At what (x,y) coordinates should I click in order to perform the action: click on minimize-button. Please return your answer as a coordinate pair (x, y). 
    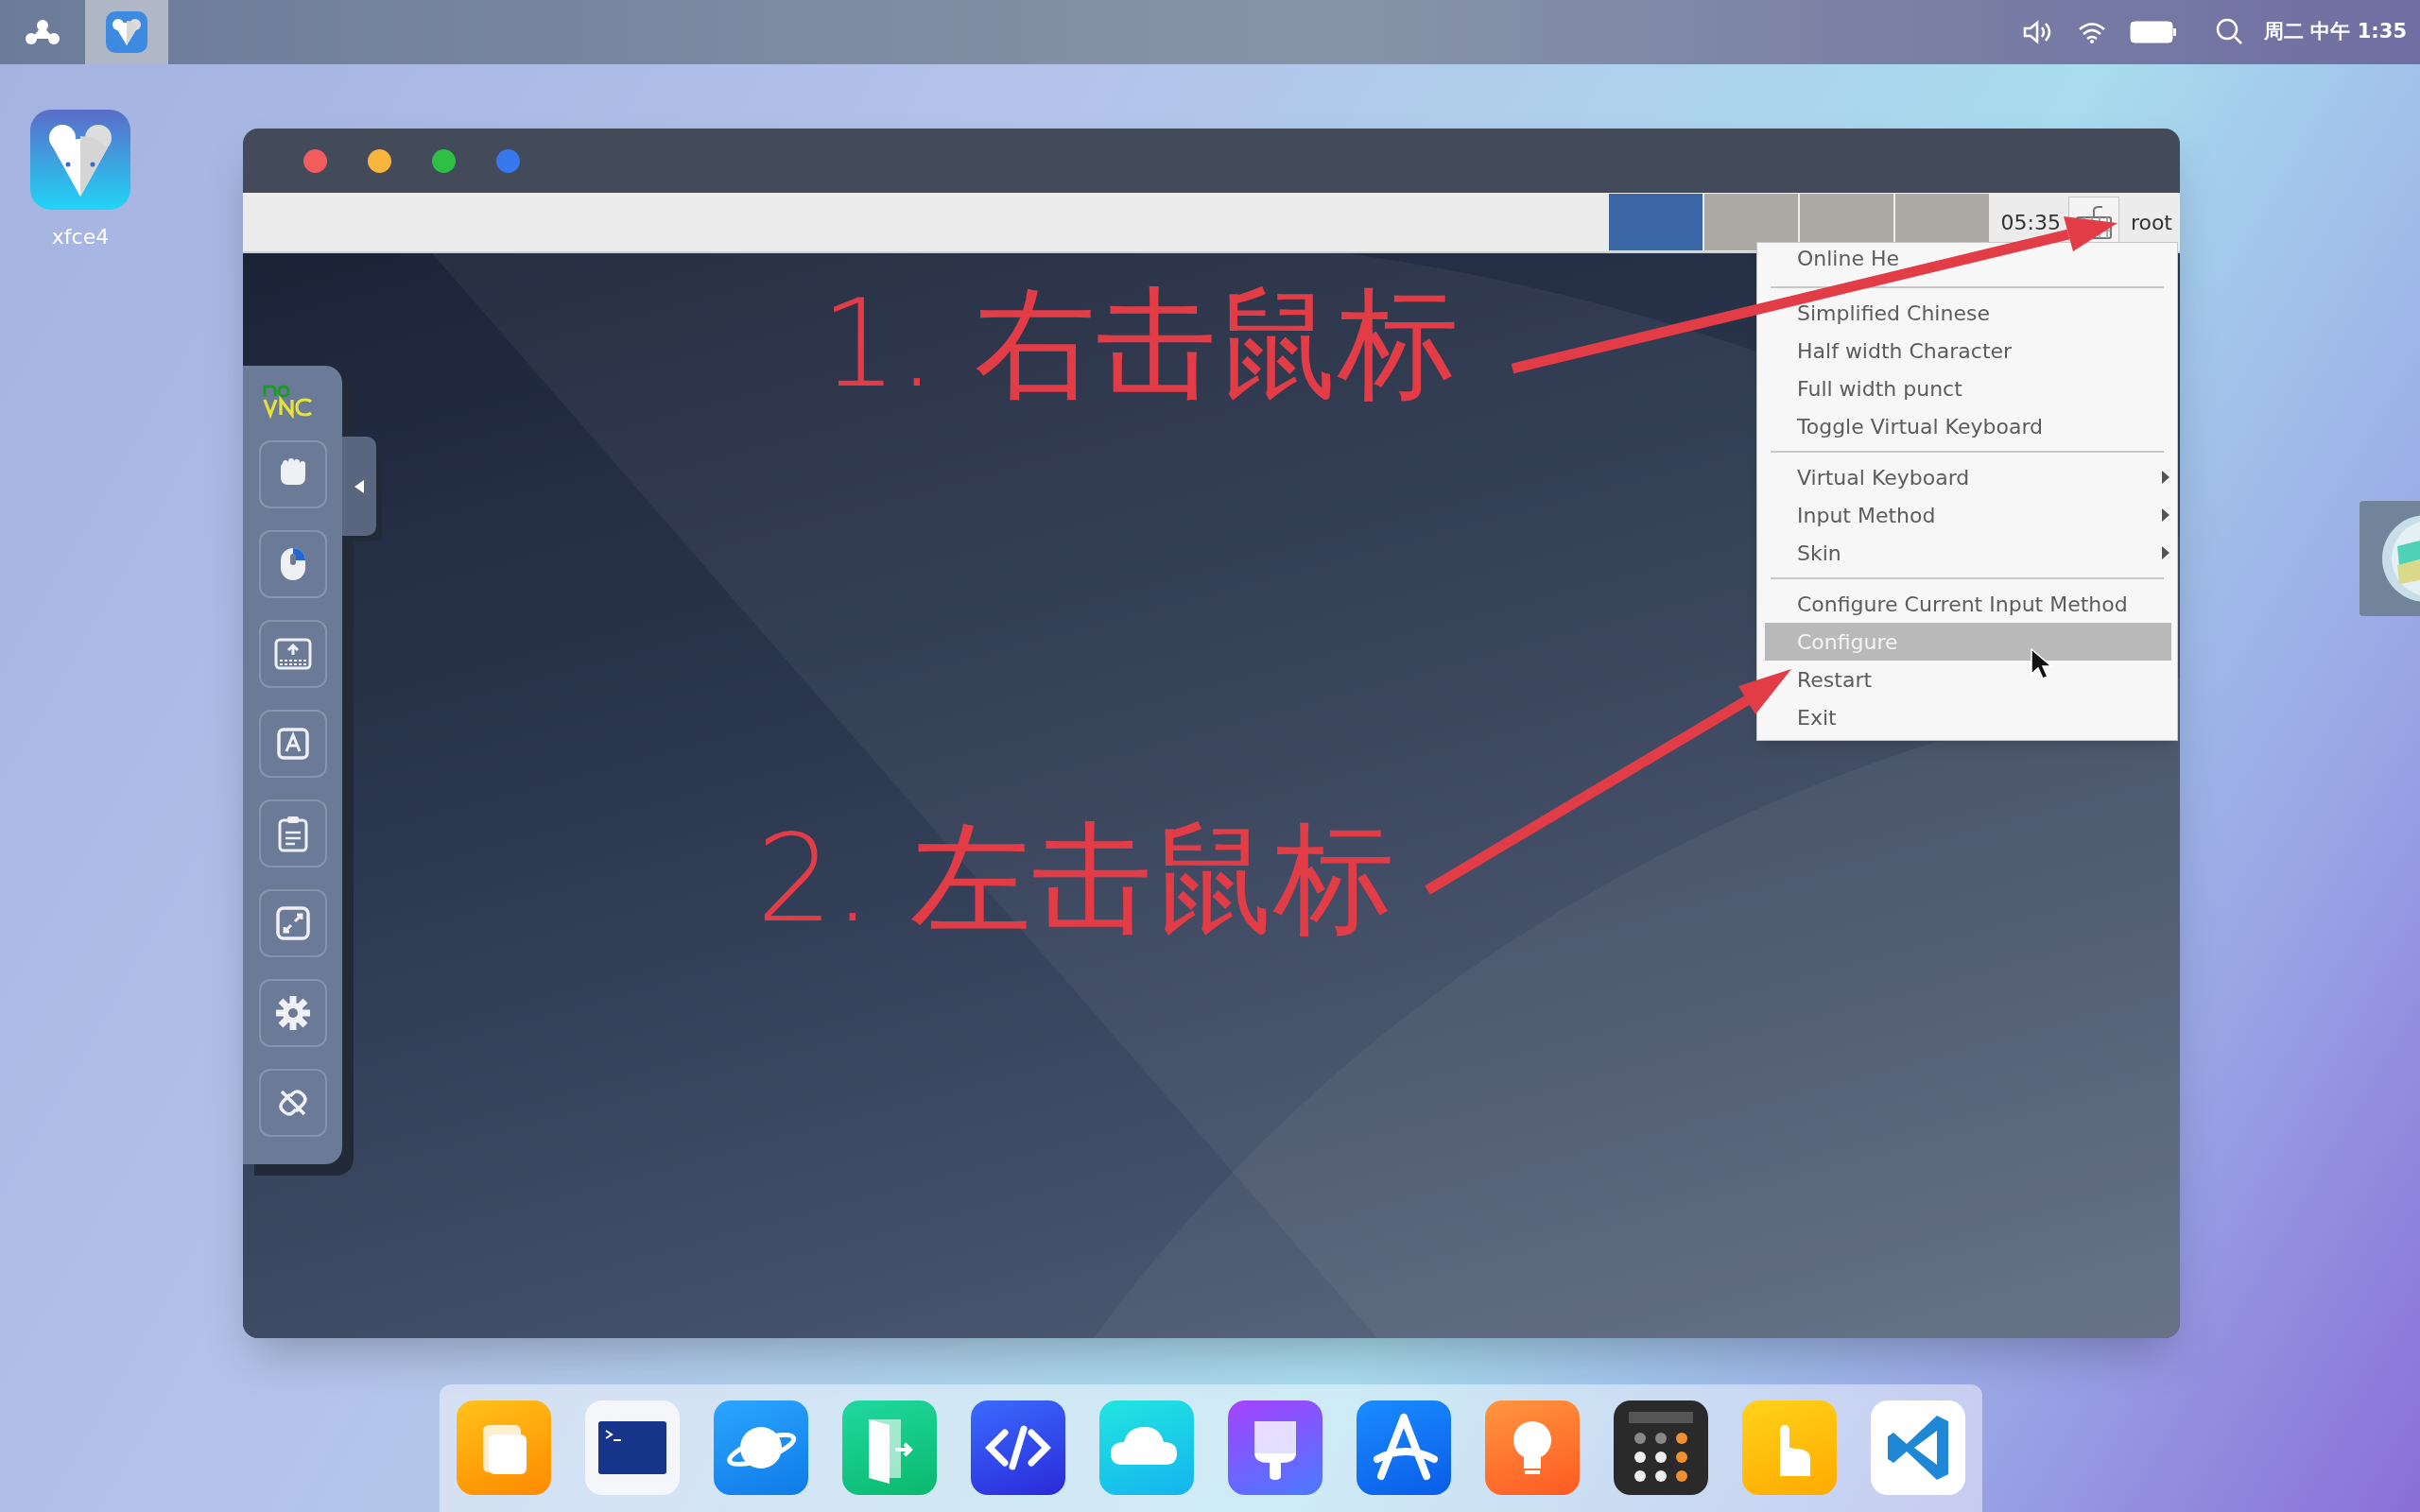
    Looking at the image, I should click on (379, 160).